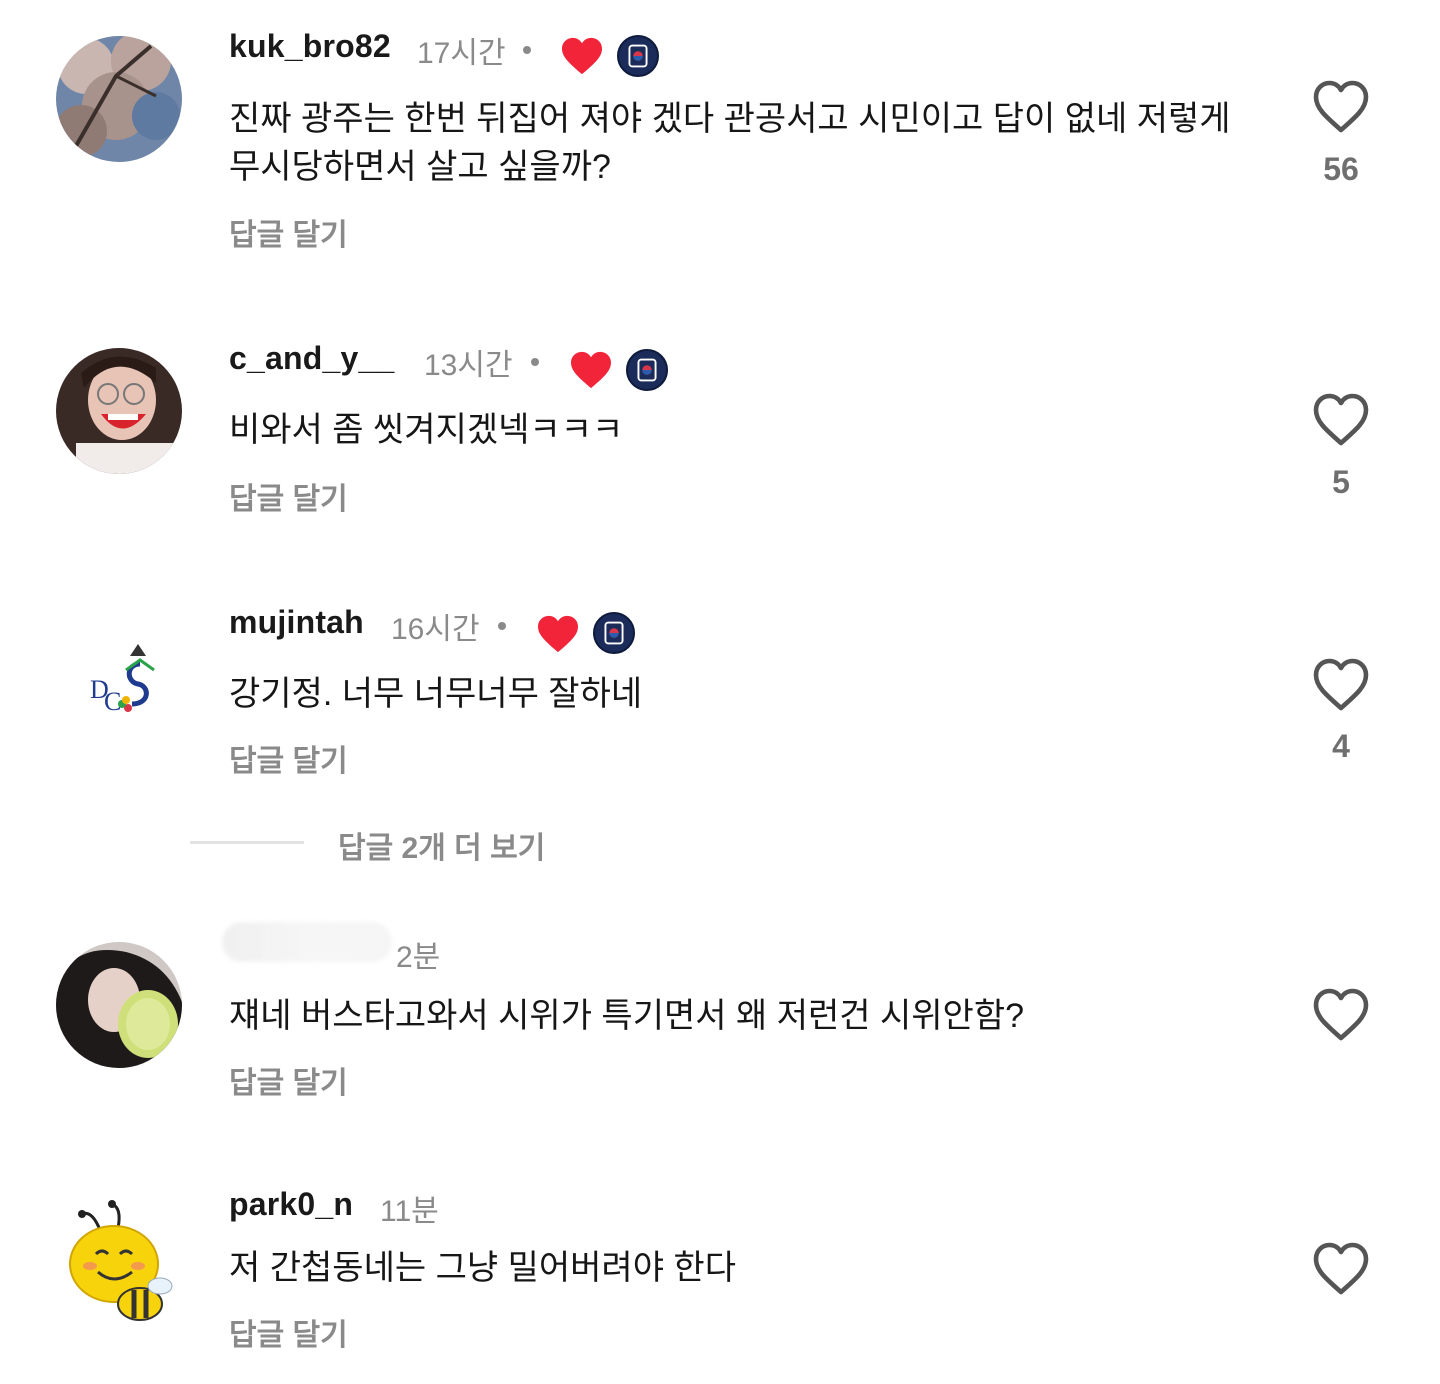  I want to click on comment-time: 13시간, so click(468, 365).